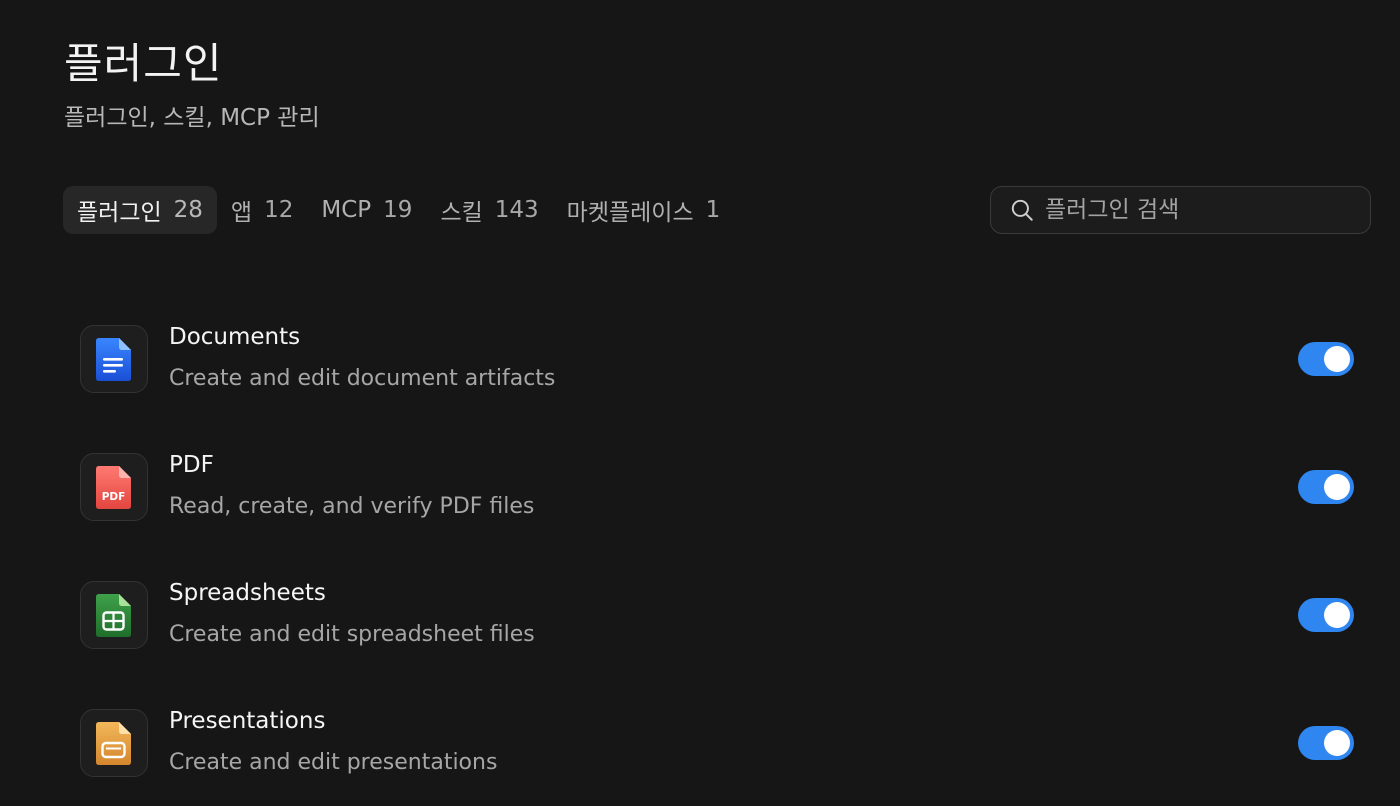 This screenshot has height=806, width=1400. What do you see at coordinates (114, 359) in the screenshot?
I see `documents-icon` at bounding box center [114, 359].